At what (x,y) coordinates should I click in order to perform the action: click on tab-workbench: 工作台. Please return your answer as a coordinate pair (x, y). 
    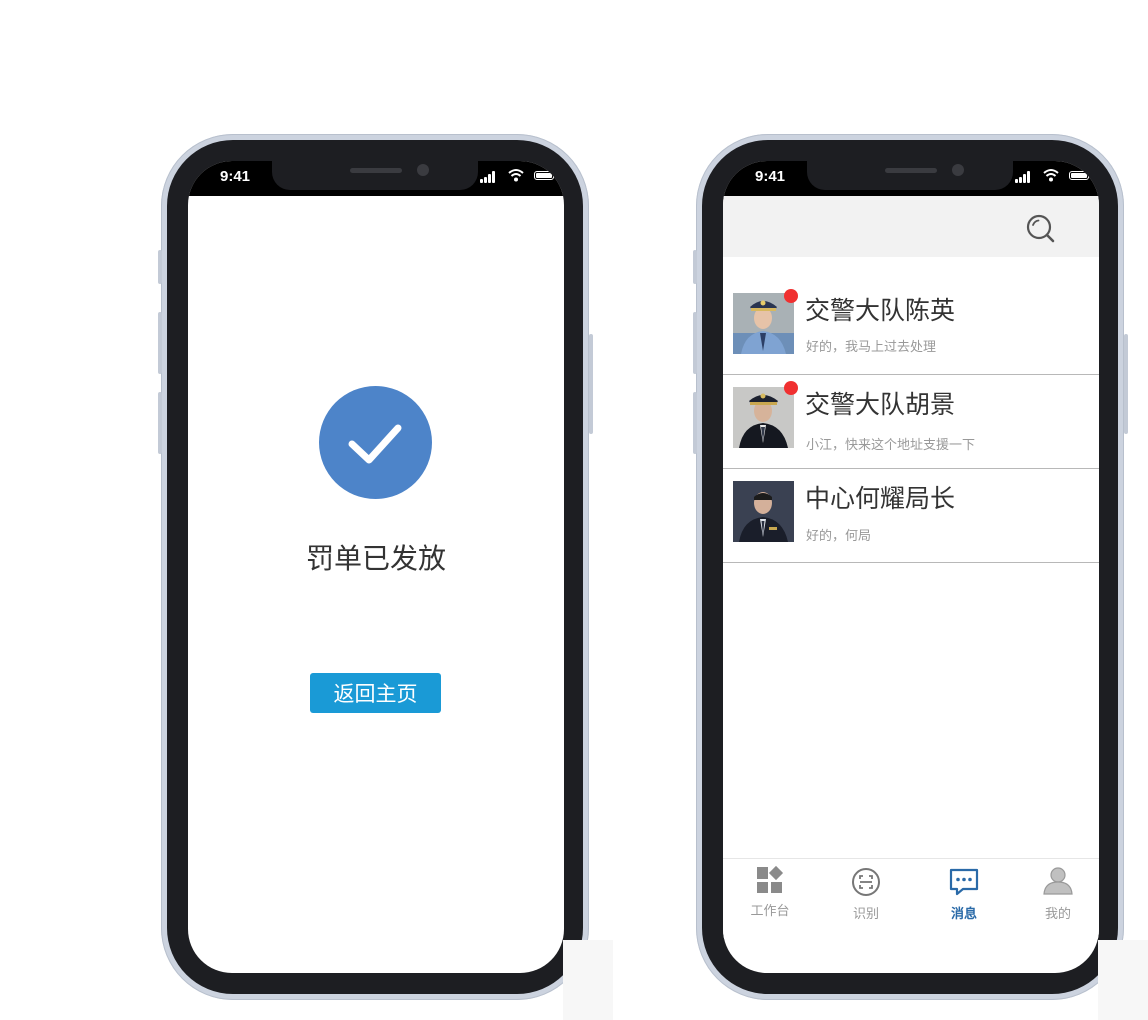
    Looking at the image, I should click on (770, 899).